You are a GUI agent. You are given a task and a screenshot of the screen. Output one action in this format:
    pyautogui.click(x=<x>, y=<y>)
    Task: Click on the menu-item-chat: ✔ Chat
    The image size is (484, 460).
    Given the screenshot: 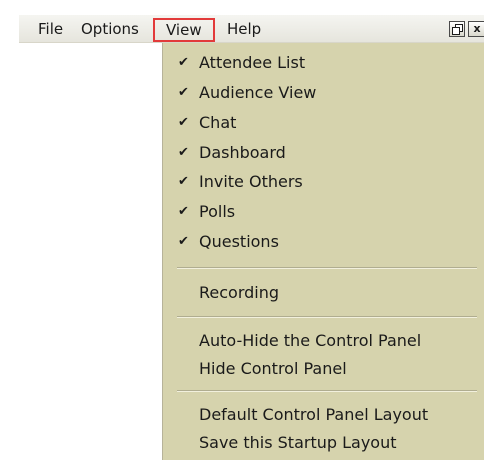 What is the action you would take?
    pyautogui.click(x=323, y=122)
    